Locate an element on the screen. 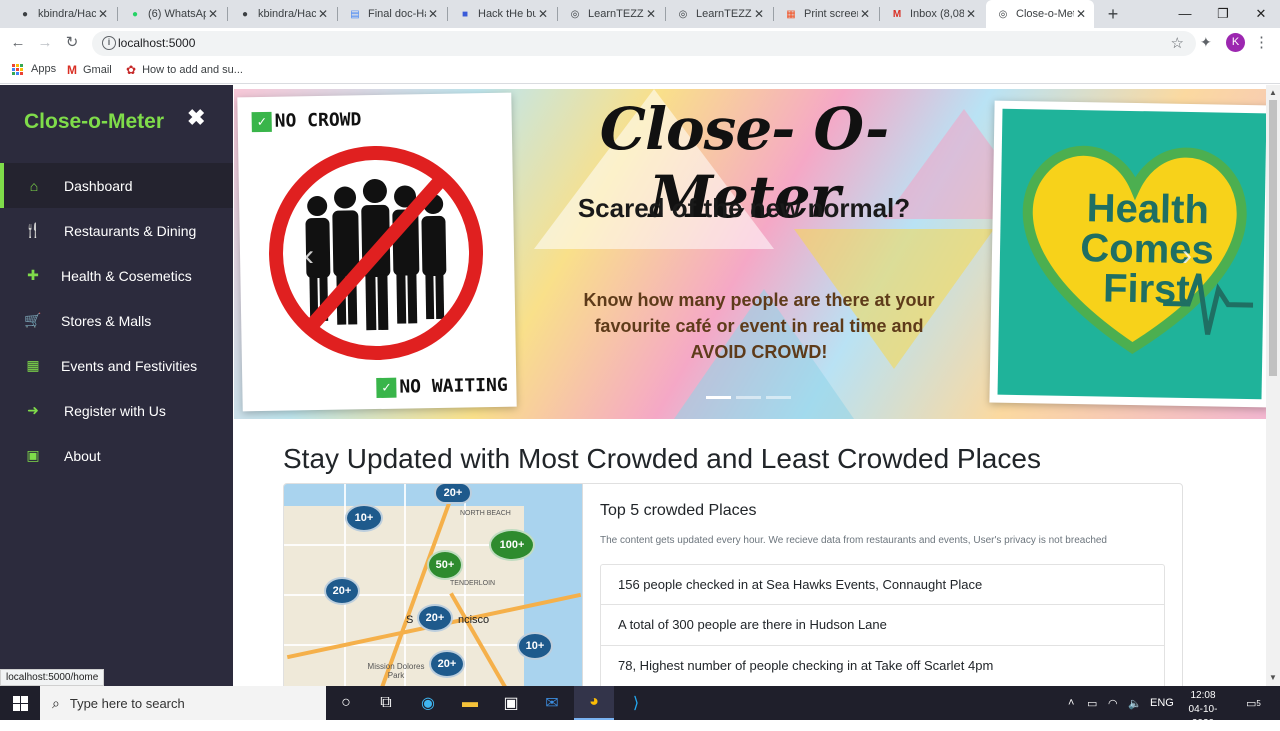 Image resolution: width=1280 pixels, height=731 pixels. window-close-button: ✕ is located at coordinates (1259, 14).